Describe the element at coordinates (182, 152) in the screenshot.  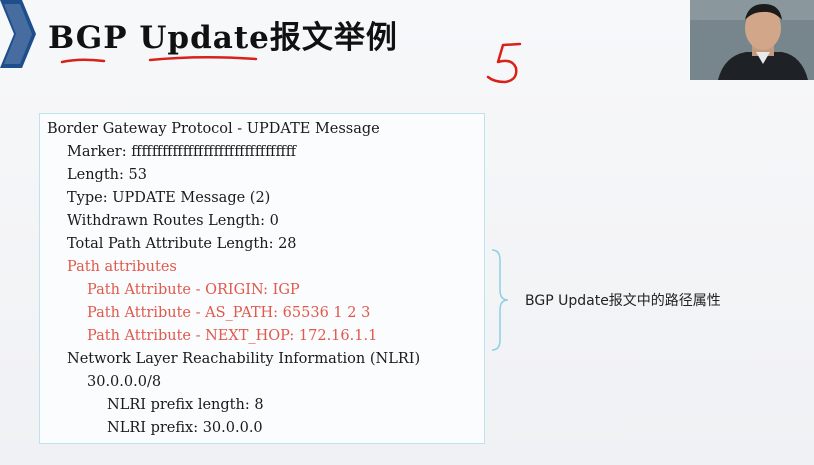
I see `marker-field: Marker: ffffffffffffffffffffffffffffffff` at that location.